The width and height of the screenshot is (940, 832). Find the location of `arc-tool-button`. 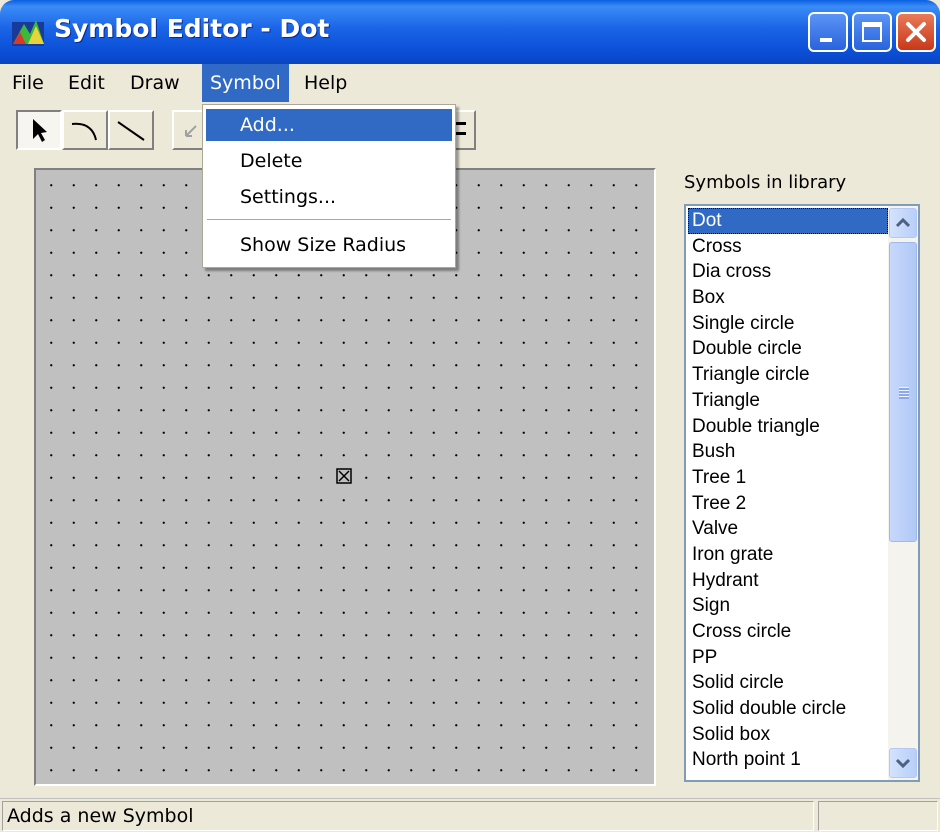

arc-tool-button is located at coordinates (85, 130).